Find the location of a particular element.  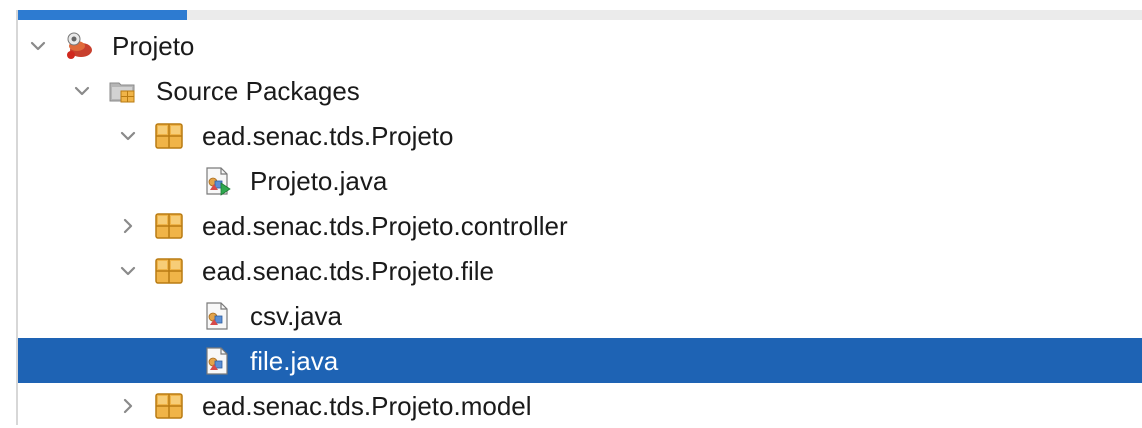

tree-node: csv.java is located at coordinates (580, 315).